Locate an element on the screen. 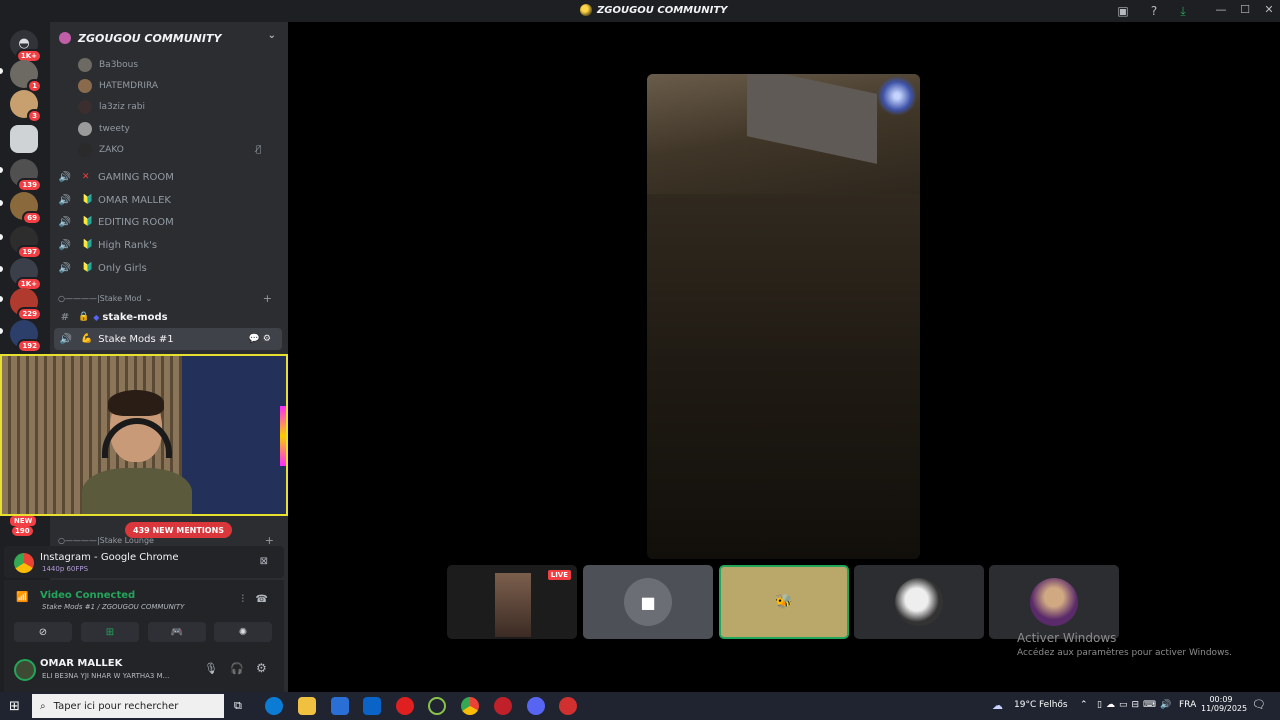 This screenshot has height=720, width=1280. microphone-icon: 🎙 is located at coordinates (211, 668).